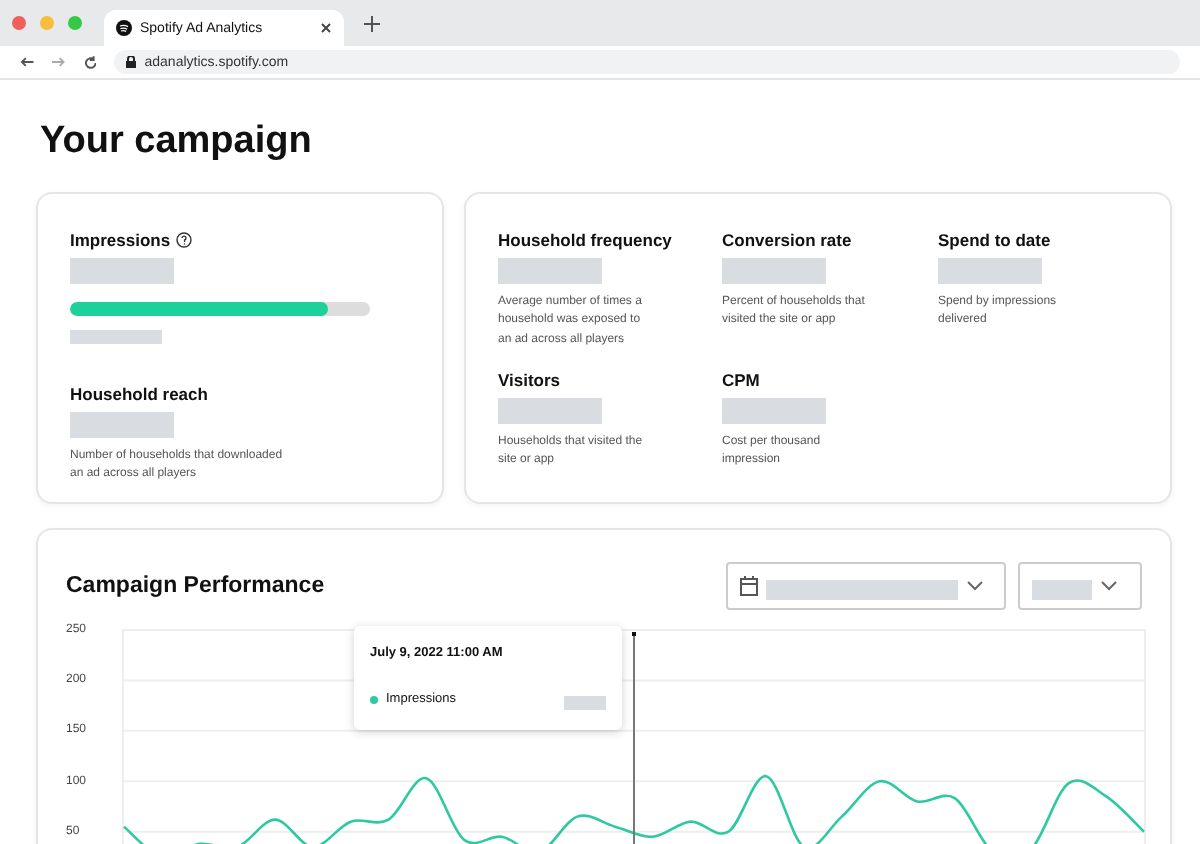 The width and height of the screenshot is (1200, 844). I want to click on metric-label: Visitors, so click(530, 379).